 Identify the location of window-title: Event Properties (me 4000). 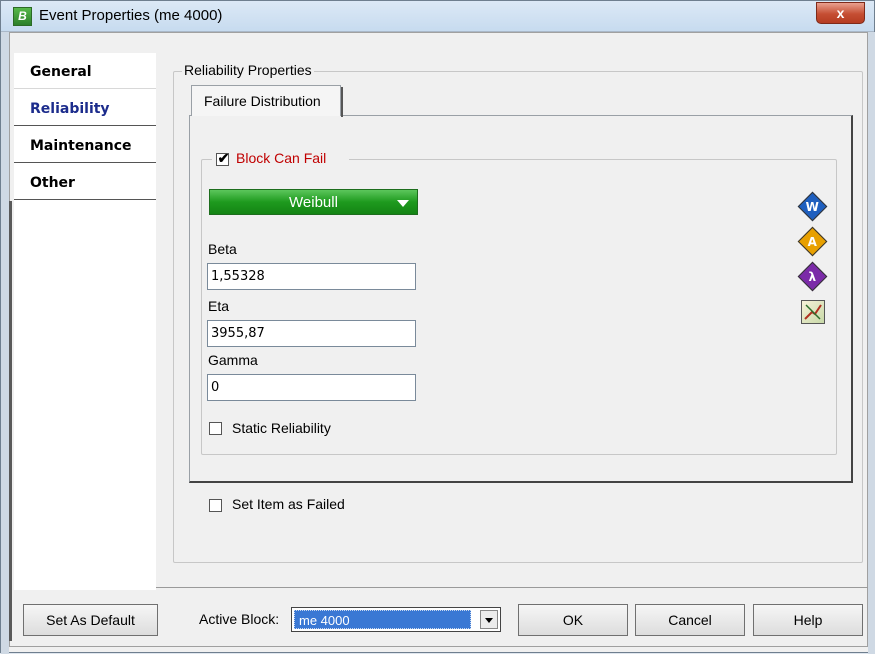
(131, 15).